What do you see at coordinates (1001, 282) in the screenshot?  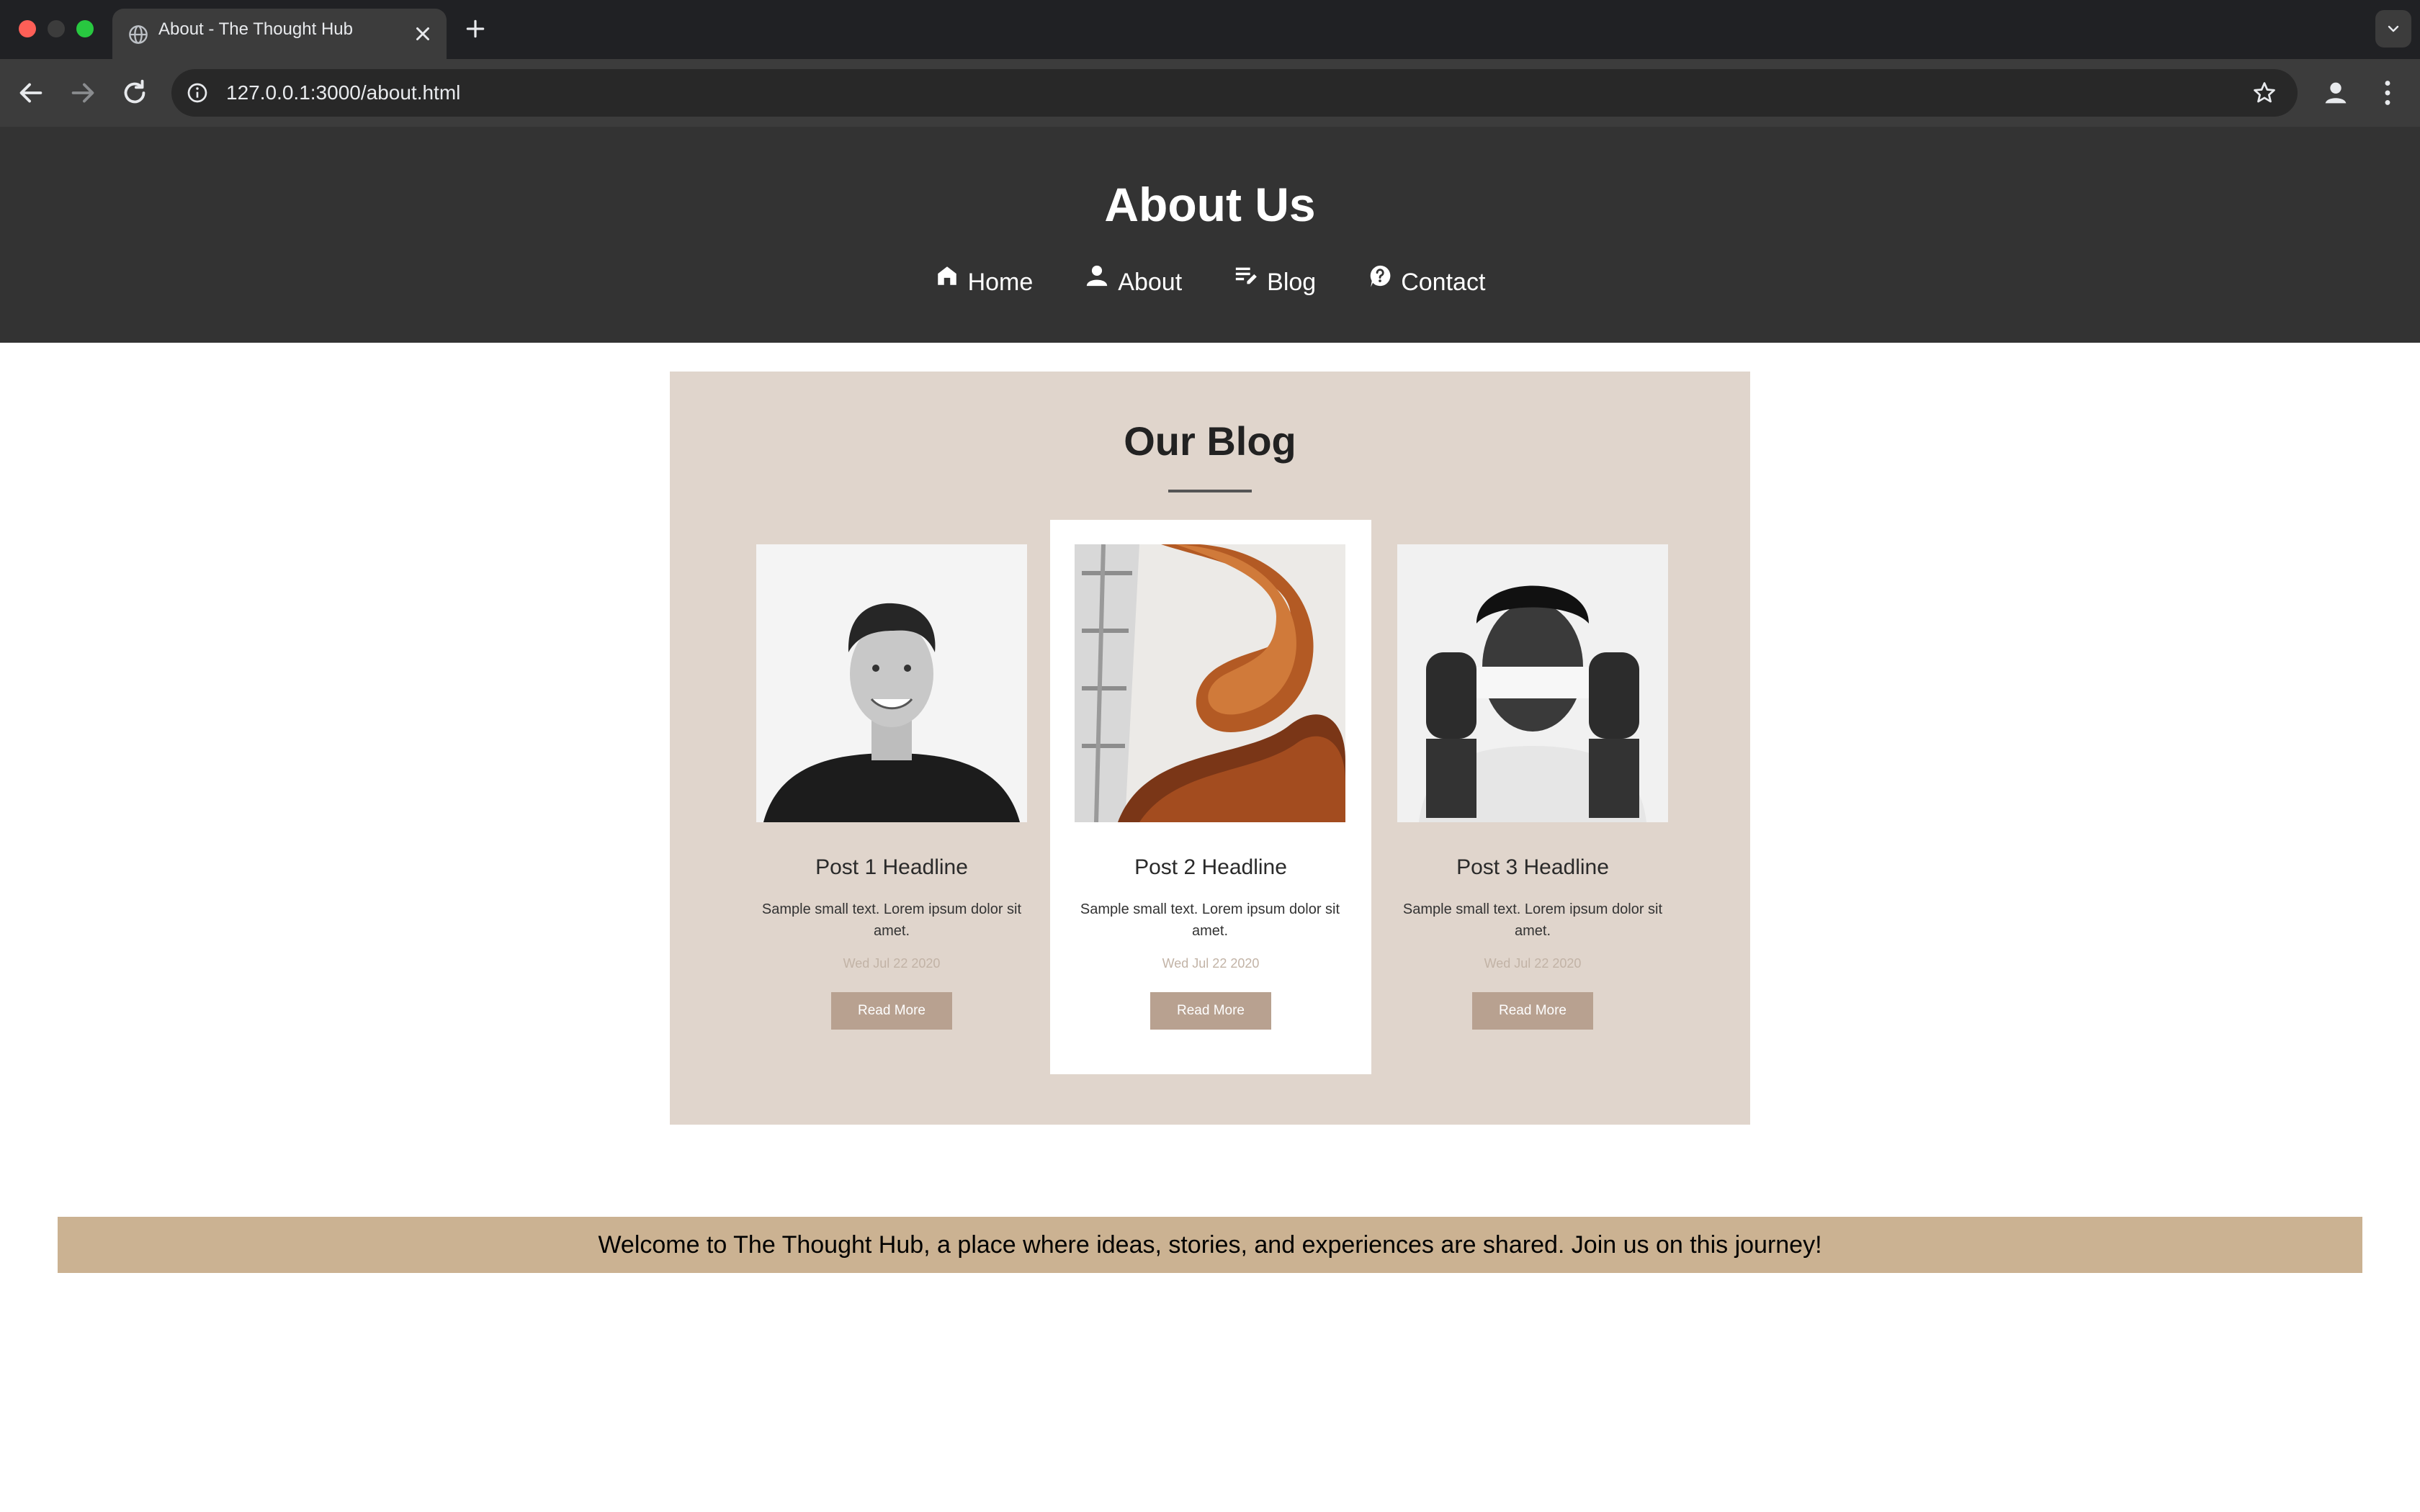 I see `nav-label-home: Home` at bounding box center [1001, 282].